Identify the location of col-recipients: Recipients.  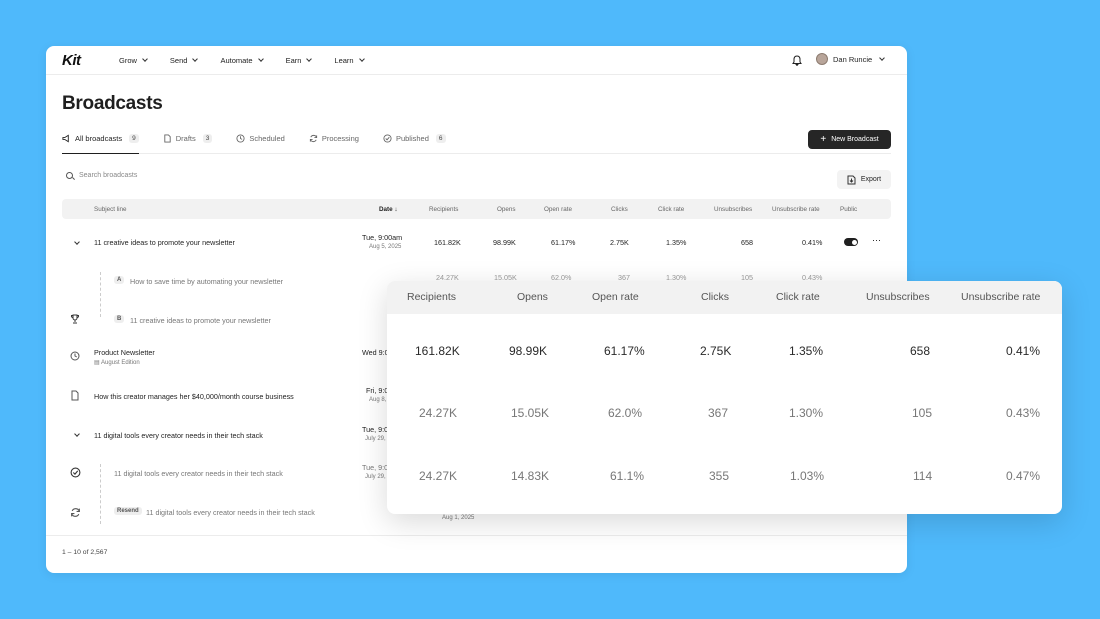
(443, 209).